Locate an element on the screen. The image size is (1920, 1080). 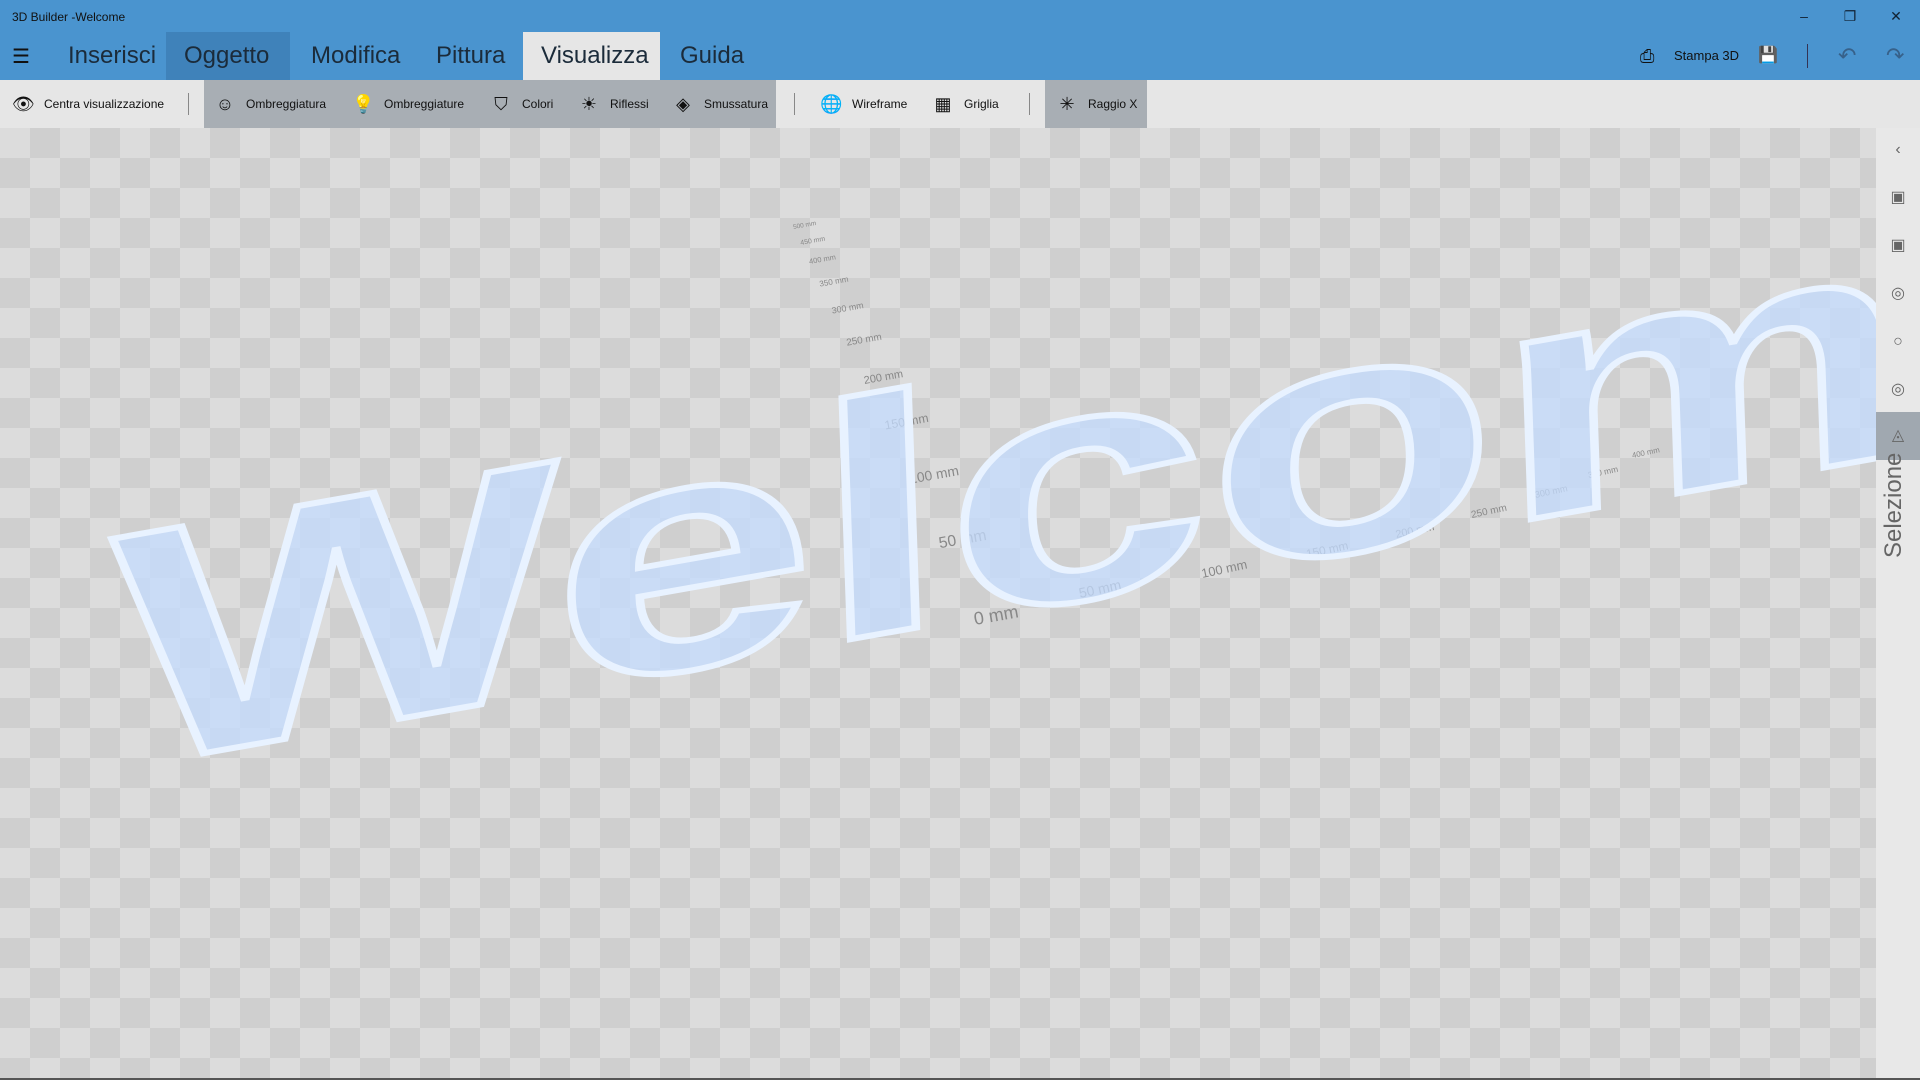
ruler-label-y: 500 mm is located at coordinates (805, 225).